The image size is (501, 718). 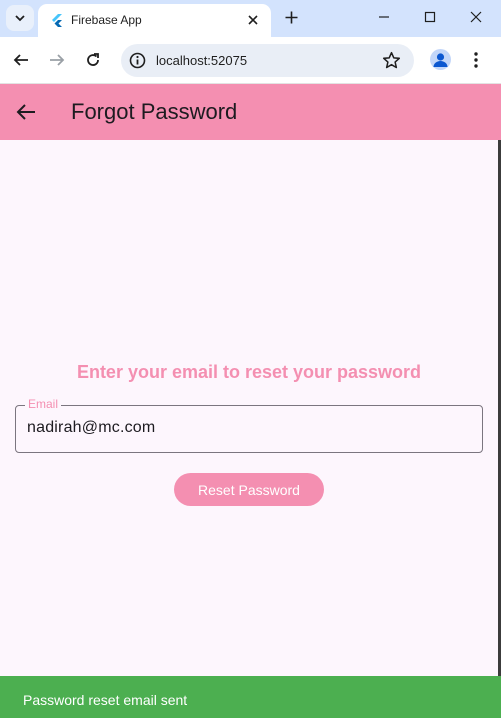 I want to click on reset-password-button: Reset Password, so click(x=249, y=489).